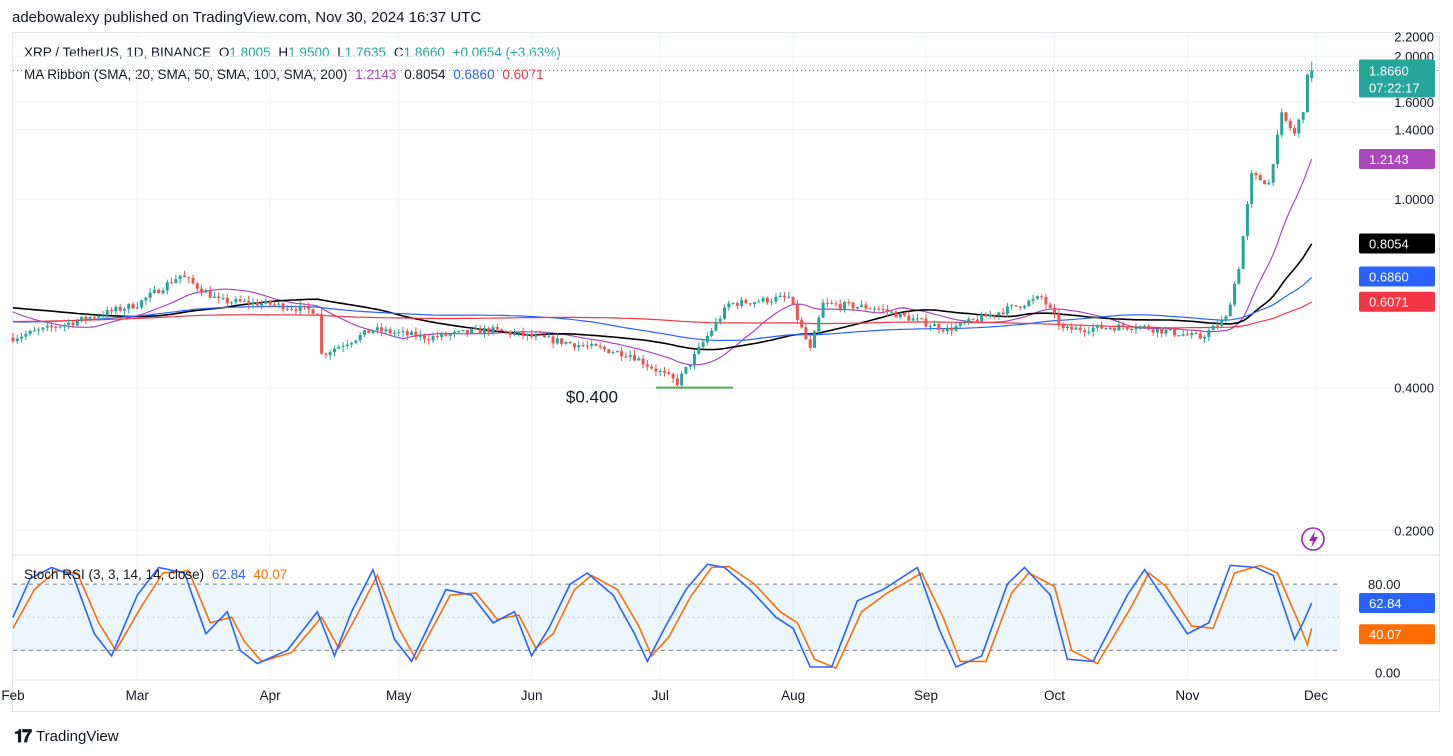 This screenshot has width=1453, height=756. Describe the element at coordinates (1384, 584) in the screenshot. I see `stoch-tick-80: 80.00` at that location.